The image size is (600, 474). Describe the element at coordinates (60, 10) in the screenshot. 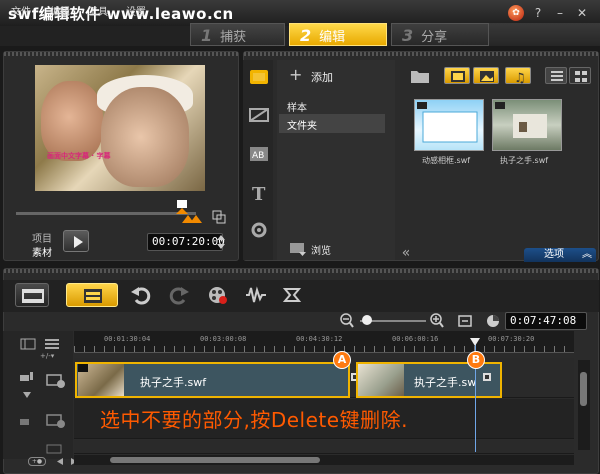

I see `menu-edit: 编辑` at that location.